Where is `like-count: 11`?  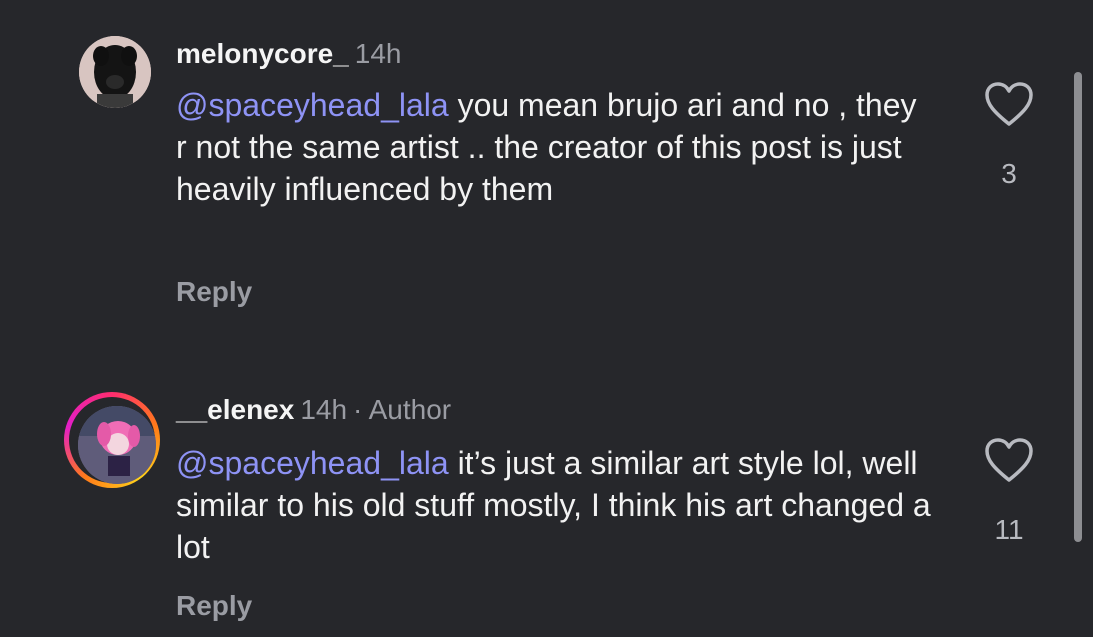
like-count: 11 is located at coordinates (1009, 529).